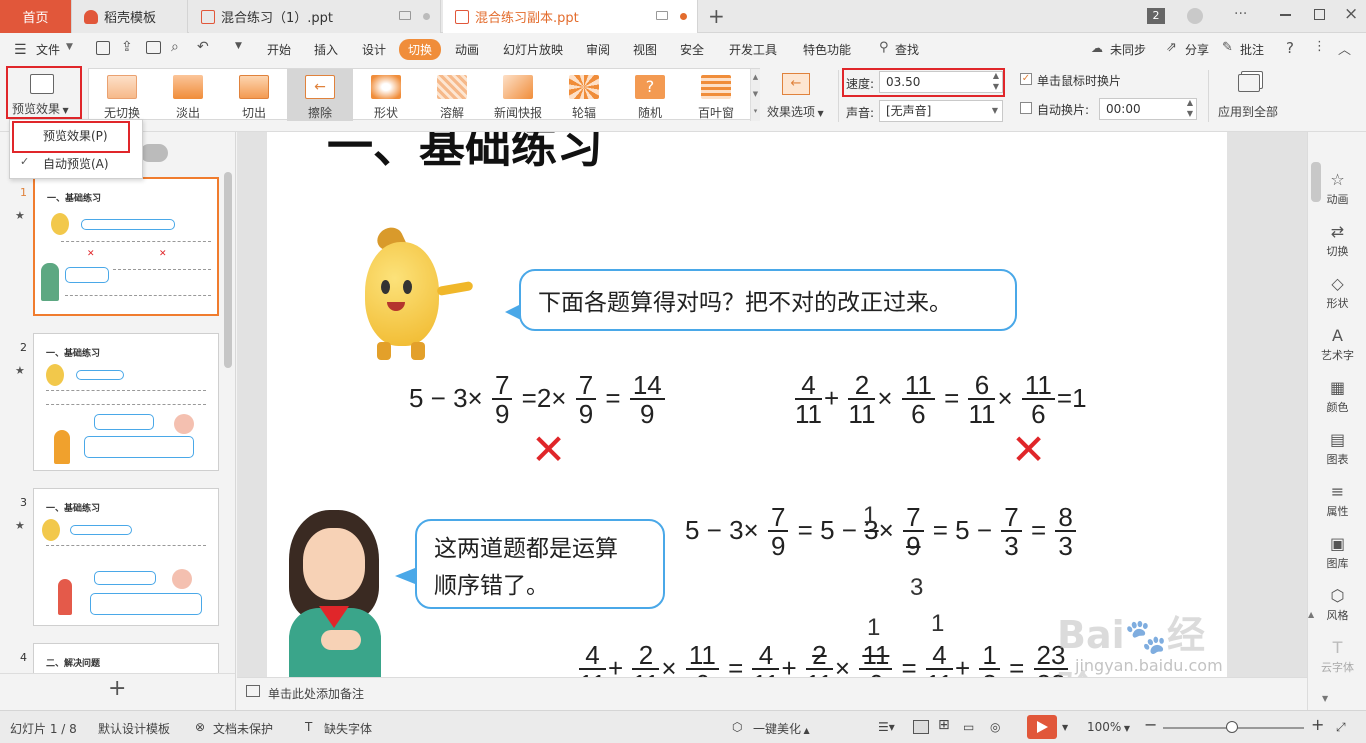  What do you see at coordinates (753, 49) in the screenshot?
I see `menu-developer: 开发工具` at bounding box center [753, 49].